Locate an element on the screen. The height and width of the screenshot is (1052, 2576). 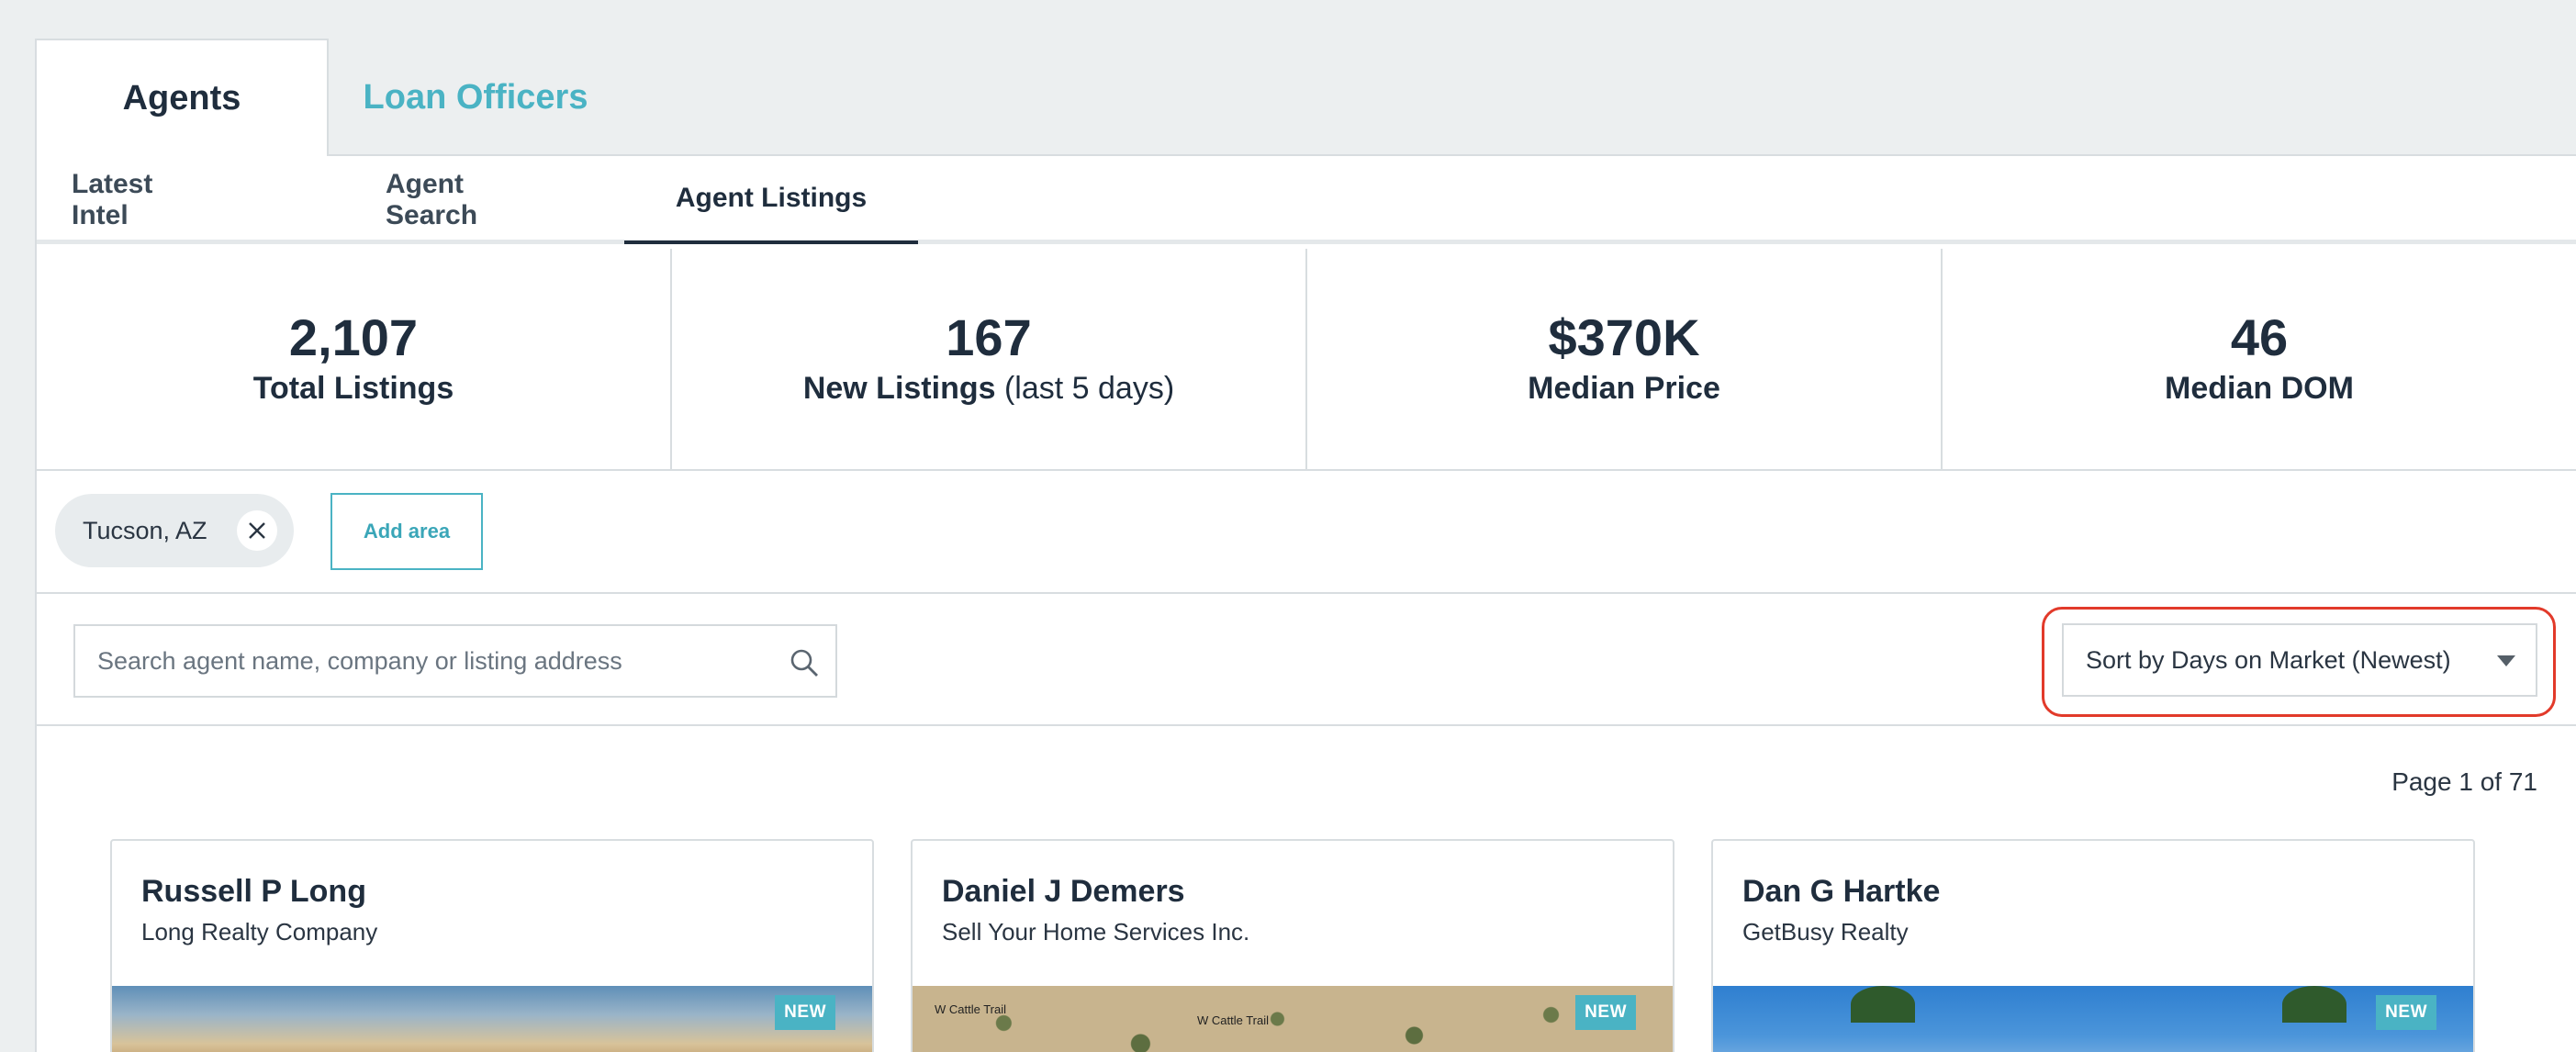
agent-name: Daniel J Demers is located at coordinates (1063, 892).